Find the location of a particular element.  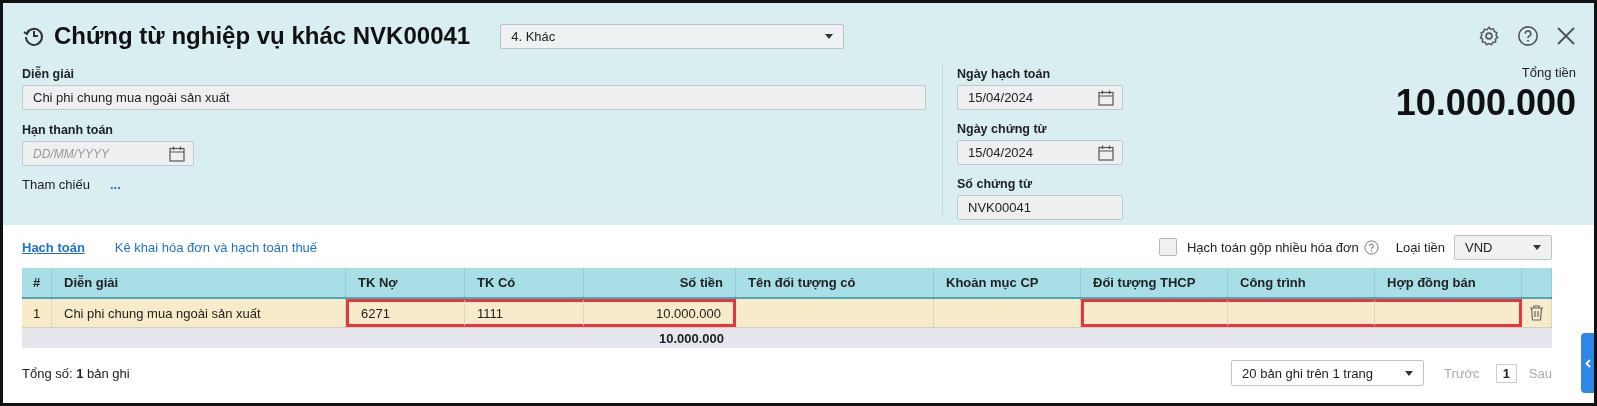

field-label: Số chứng từ is located at coordinates (995, 184).